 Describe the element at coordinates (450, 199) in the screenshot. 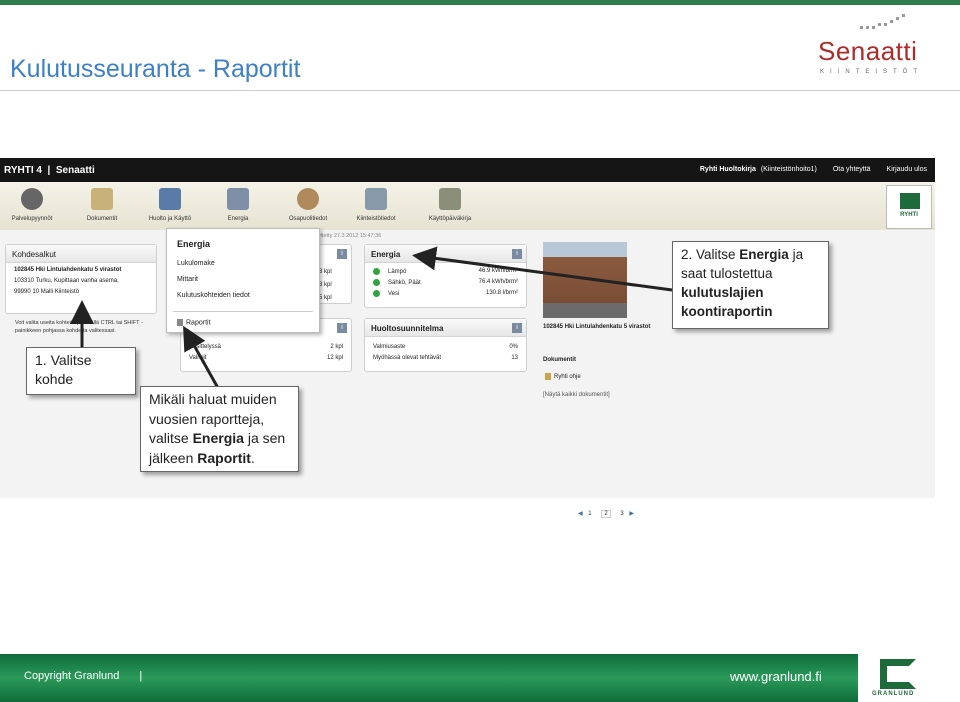

I see `book-icon` at that location.